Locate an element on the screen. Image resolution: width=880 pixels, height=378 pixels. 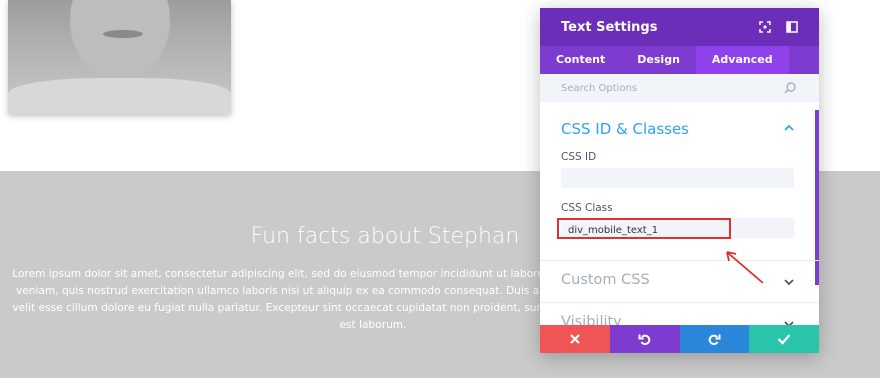
focus-expand-icon is located at coordinates (765, 27).